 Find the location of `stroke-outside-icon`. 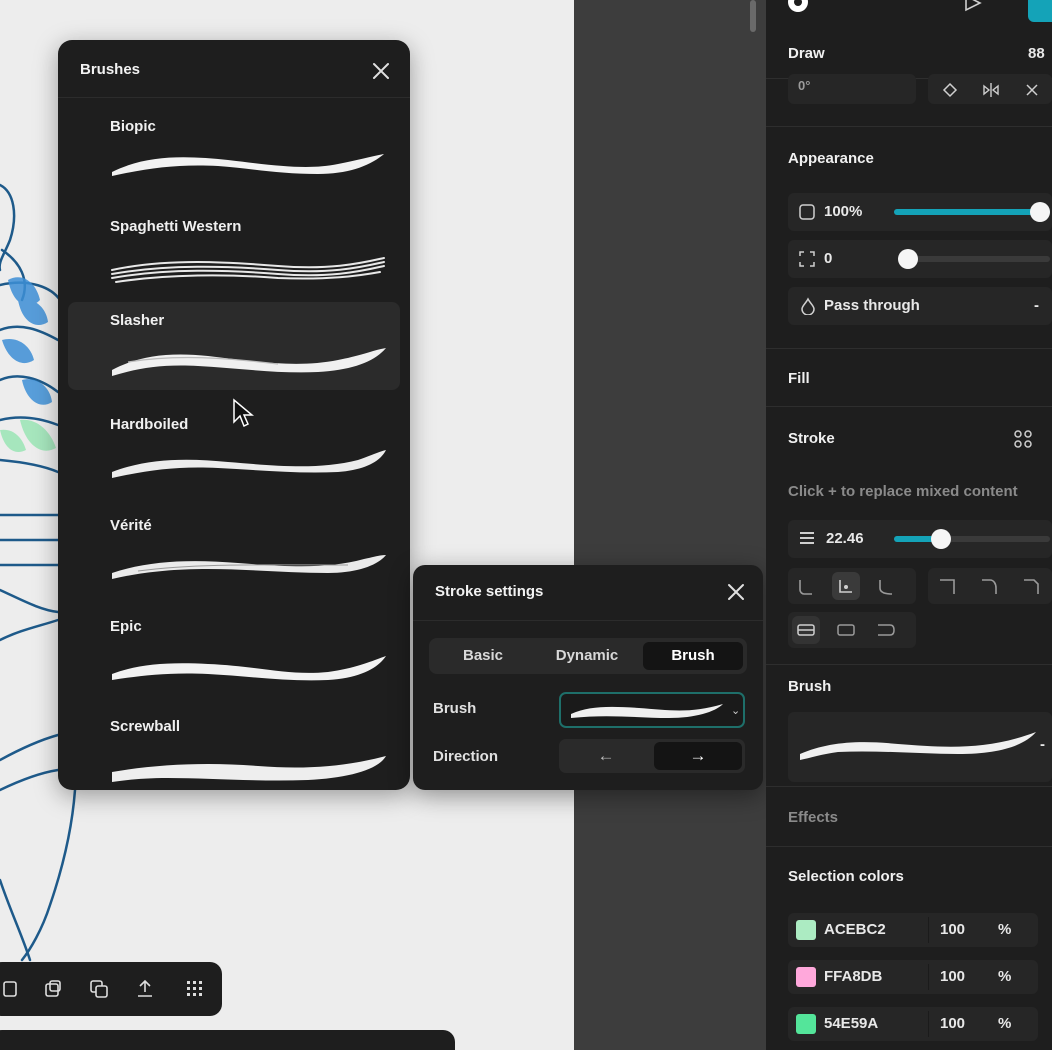

stroke-outside-icon is located at coordinates (886, 630).